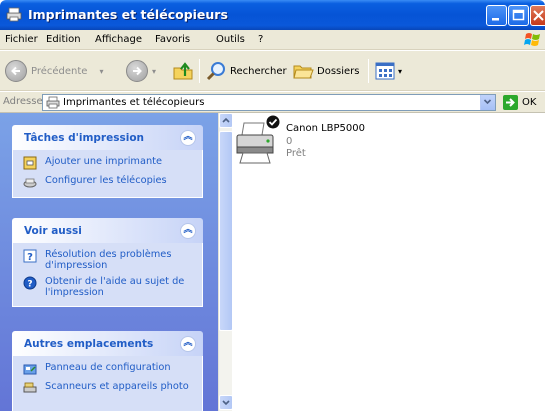 This screenshot has height=411, width=545. What do you see at coordinates (226, 231) in the screenshot?
I see `scroll-thumb` at bounding box center [226, 231].